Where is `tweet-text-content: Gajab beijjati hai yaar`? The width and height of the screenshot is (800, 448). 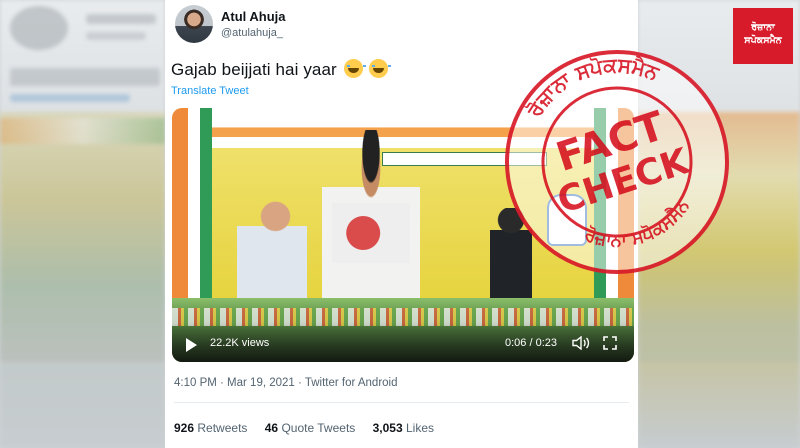
tweet-text-content: Gajab beijjati hai yaar is located at coordinates (254, 69).